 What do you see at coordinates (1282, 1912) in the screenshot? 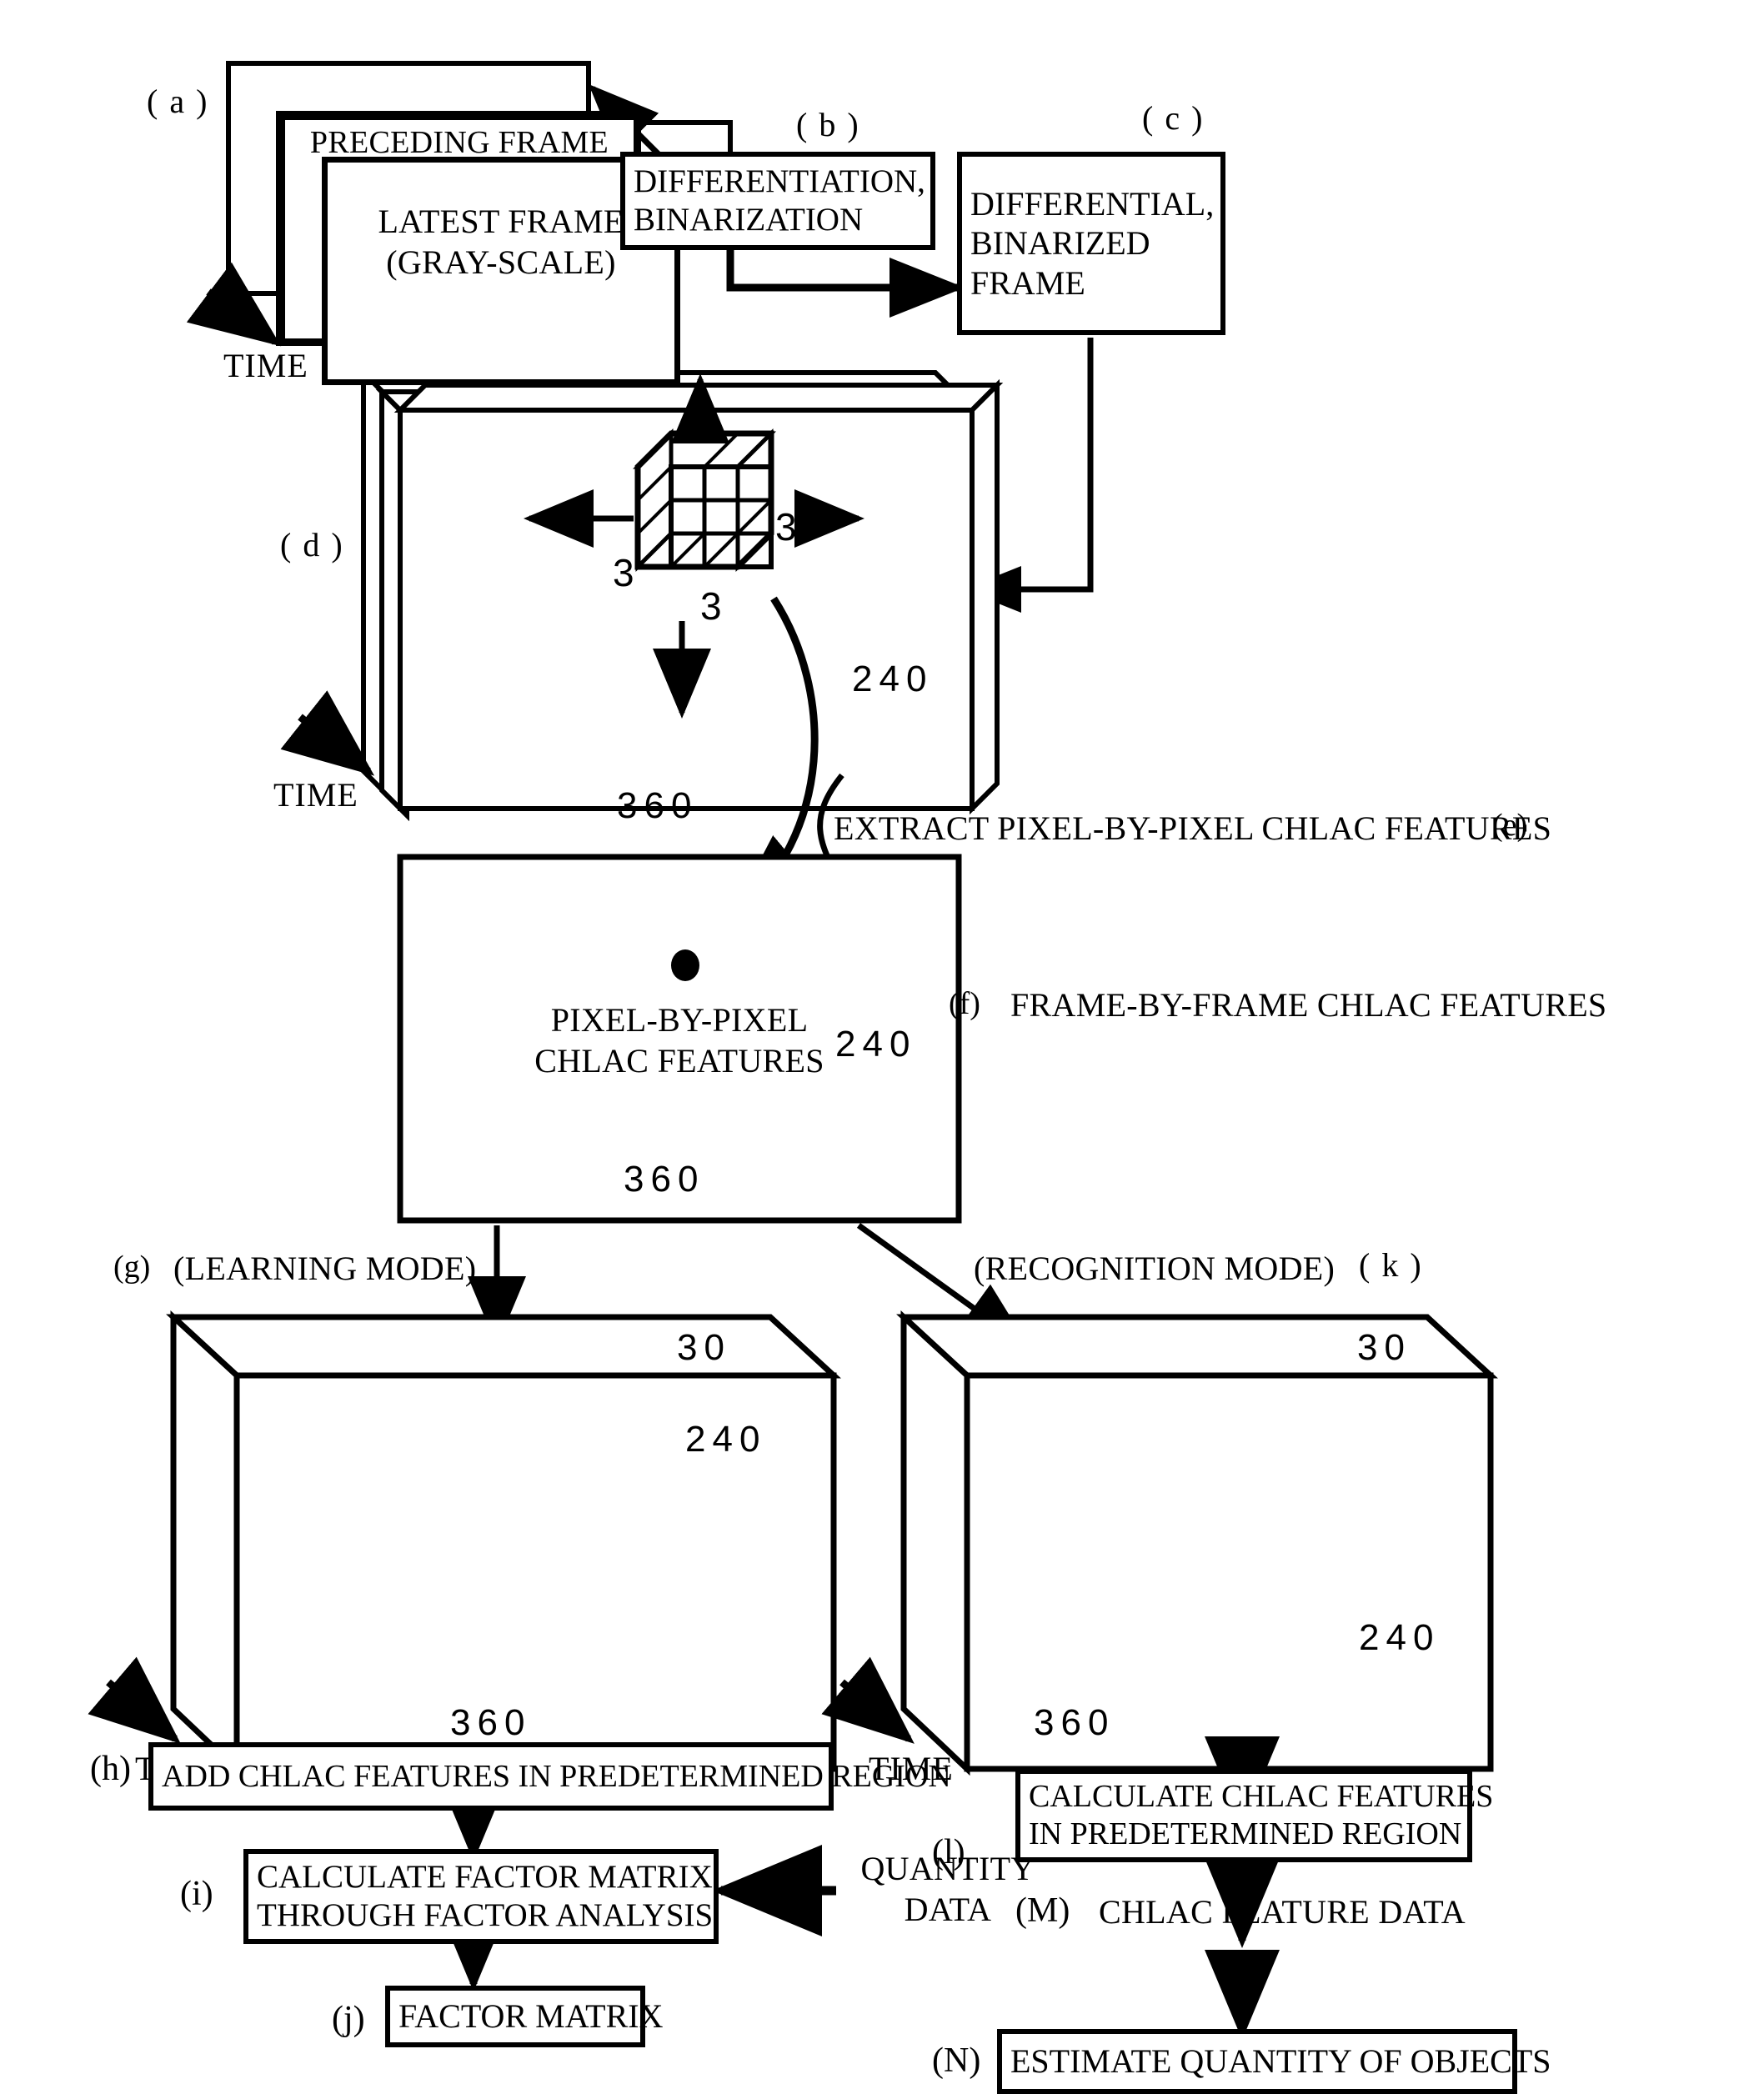
I see `chlac-feature-data-label: CHLAC FEATURE DATA` at bounding box center [1282, 1912].